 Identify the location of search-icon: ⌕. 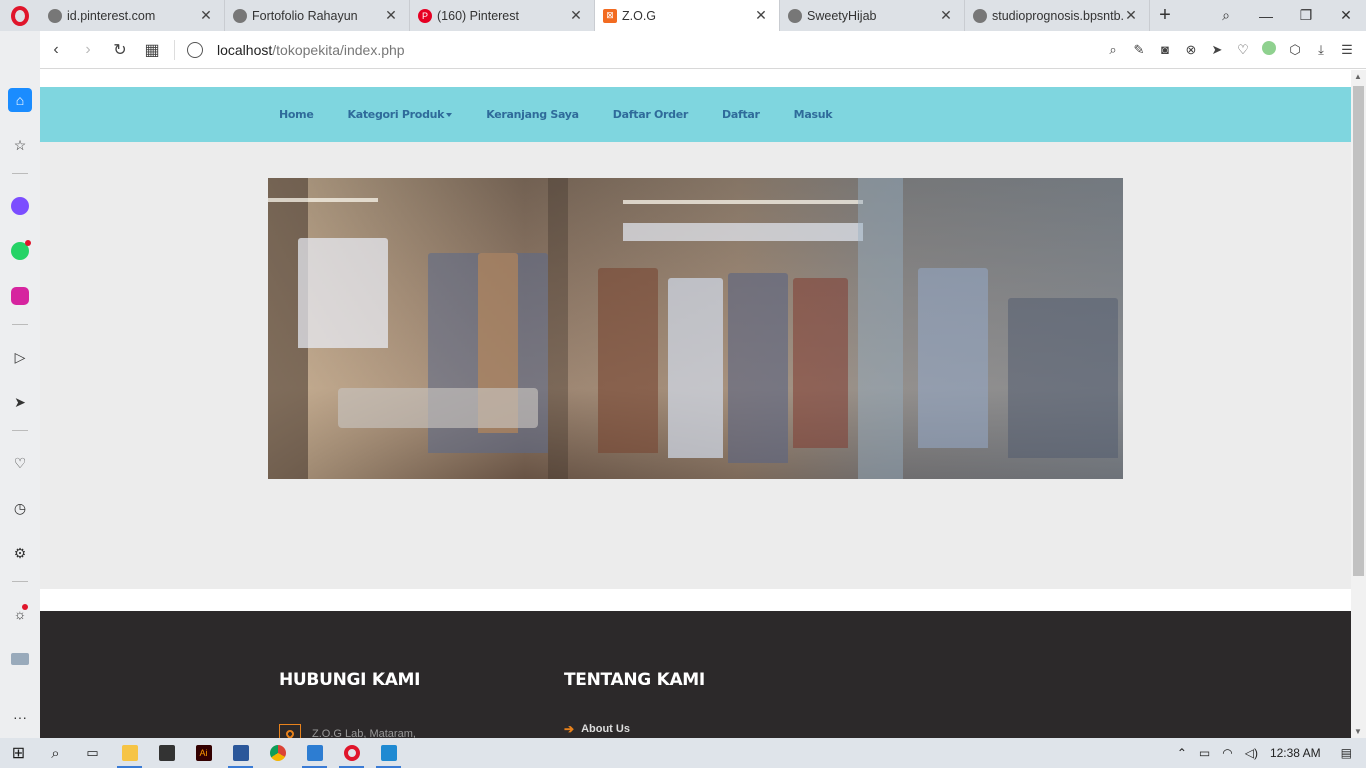
(55, 753).